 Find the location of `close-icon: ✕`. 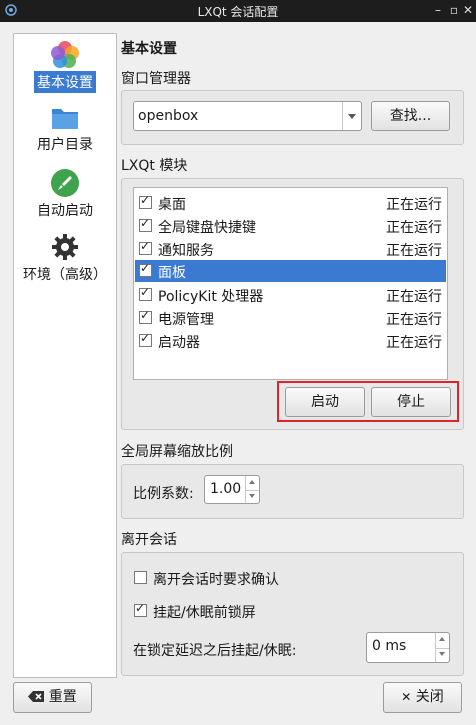

close-icon: ✕ is located at coordinates (406, 697).